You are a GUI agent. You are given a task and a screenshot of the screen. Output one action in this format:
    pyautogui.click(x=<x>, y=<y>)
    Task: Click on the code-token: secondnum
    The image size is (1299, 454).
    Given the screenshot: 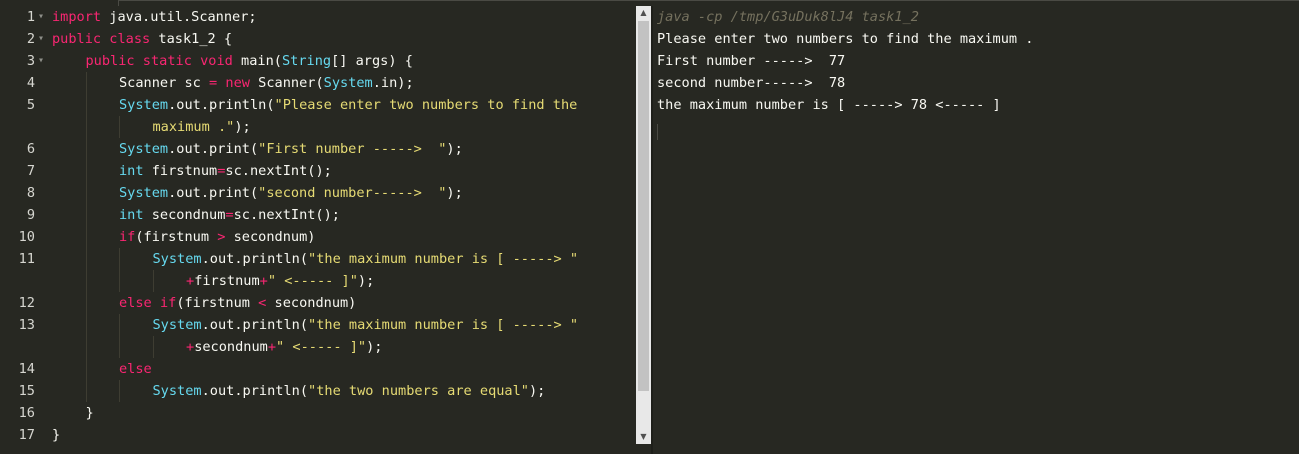 What is the action you would take?
    pyautogui.click(x=184, y=215)
    